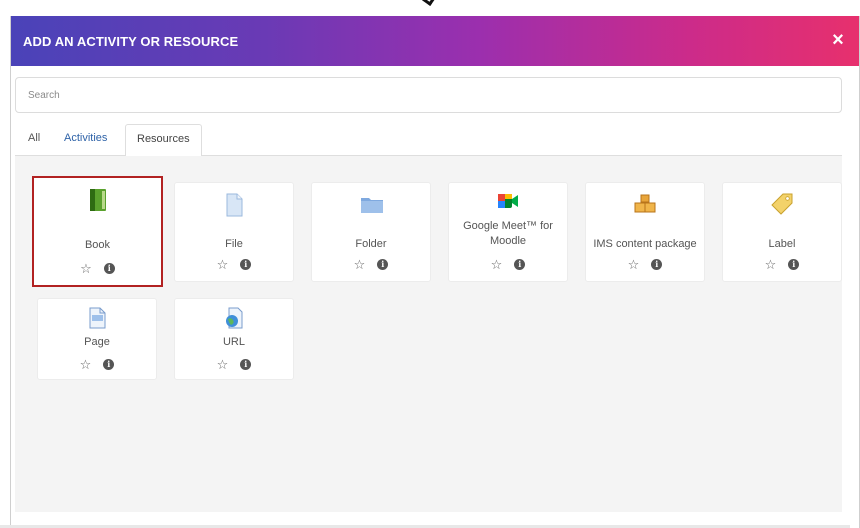 The height and width of the screenshot is (528, 860). What do you see at coordinates (97, 231) in the screenshot?
I see `resource-card-book: Book ☆ i` at bounding box center [97, 231].